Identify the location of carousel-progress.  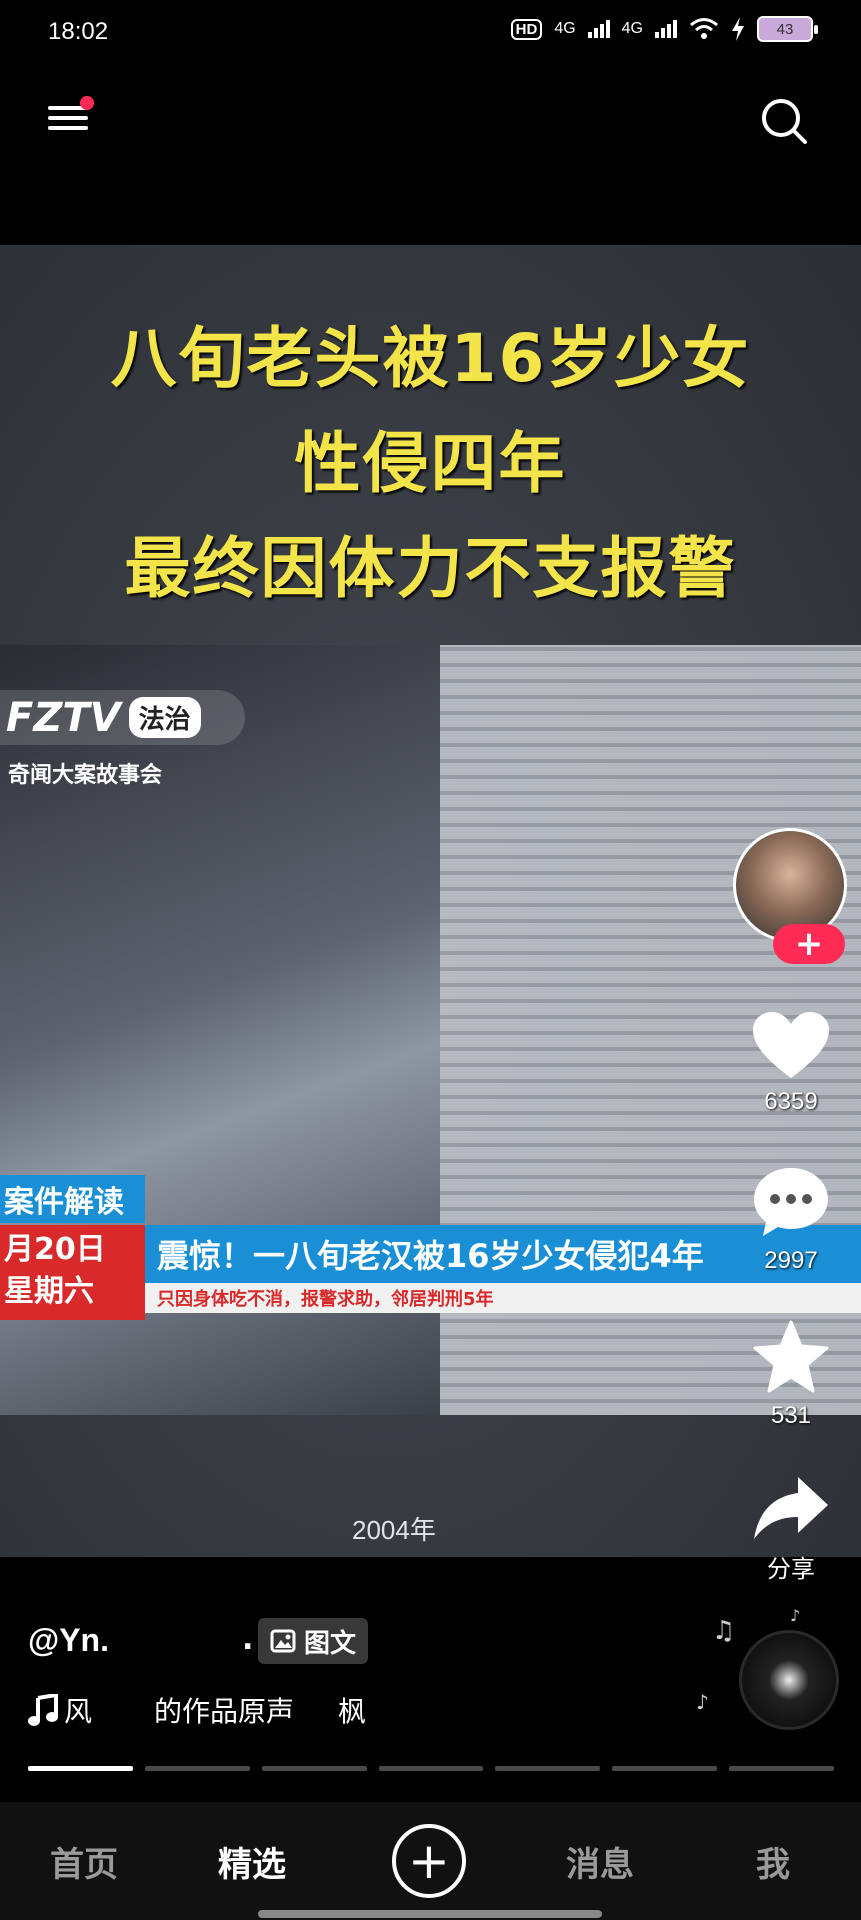
(431, 1768).